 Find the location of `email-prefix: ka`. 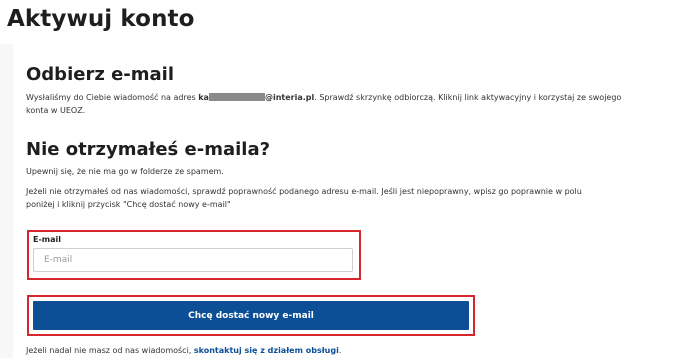

email-prefix: ka is located at coordinates (203, 97).